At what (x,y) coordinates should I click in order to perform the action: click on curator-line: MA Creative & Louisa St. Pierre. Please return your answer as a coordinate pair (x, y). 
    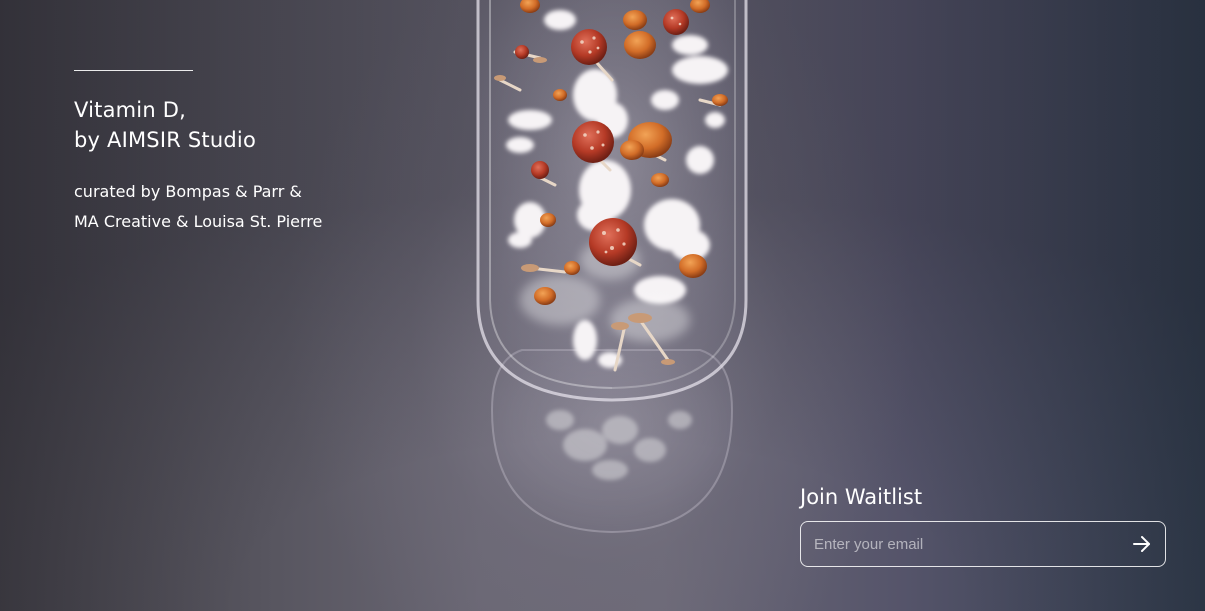
    Looking at the image, I should click on (198, 221).